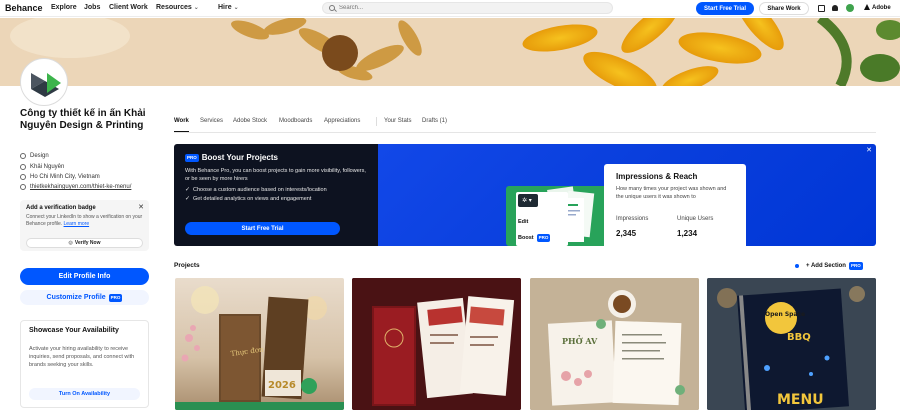 This screenshot has width=900, height=420. What do you see at coordinates (74, 330) in the screenshot?
I see `availability-title: Showcase Your Availability` at bounding box center [74, 330].